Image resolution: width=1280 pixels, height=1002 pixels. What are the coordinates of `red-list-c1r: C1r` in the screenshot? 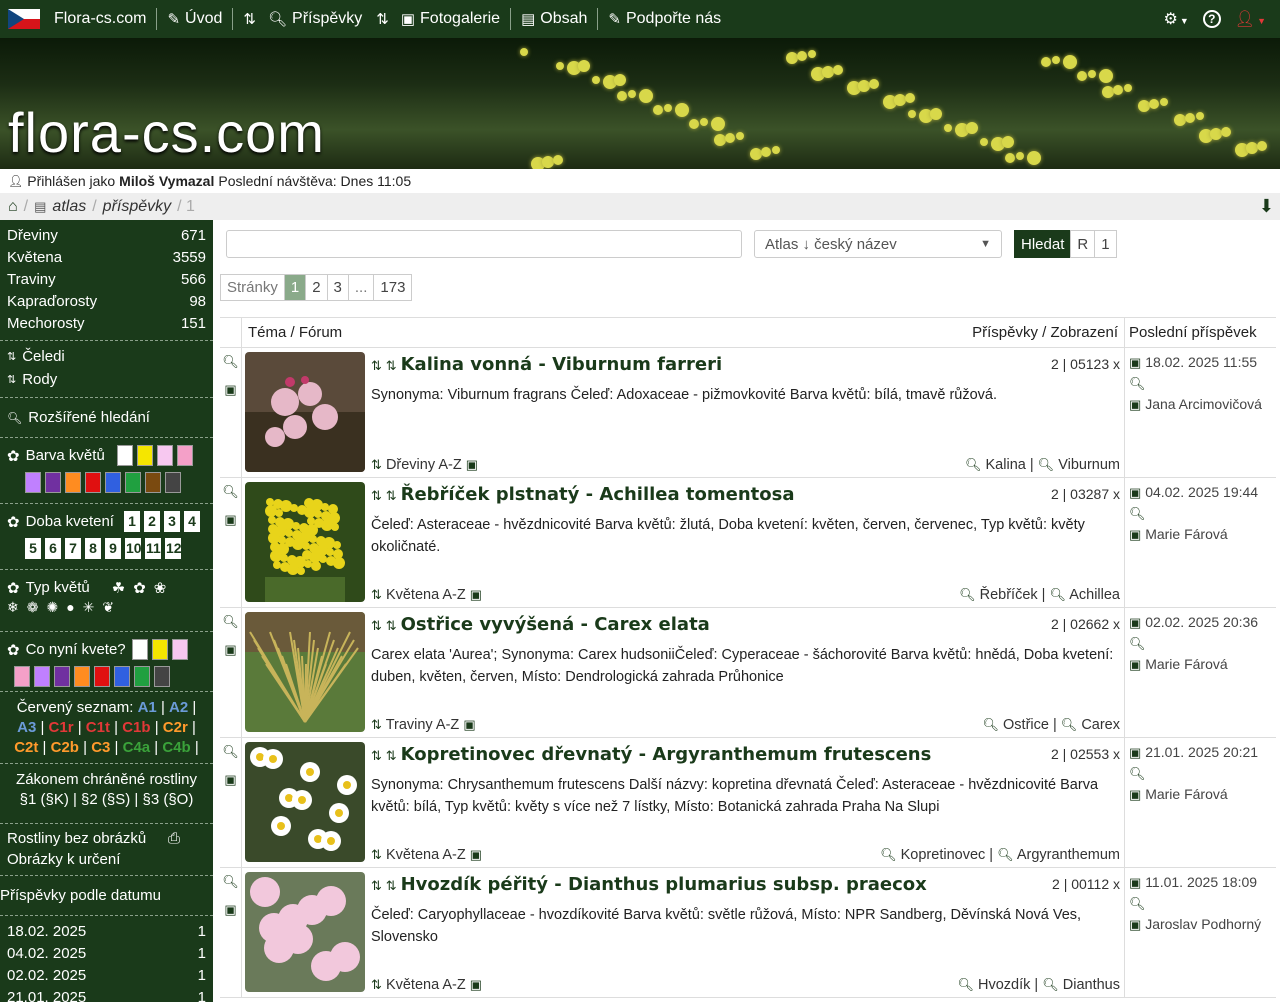 It's located at (61, 727).